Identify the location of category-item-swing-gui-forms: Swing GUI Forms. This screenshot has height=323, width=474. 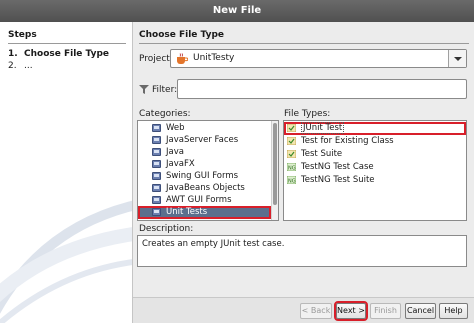
(208, 176).